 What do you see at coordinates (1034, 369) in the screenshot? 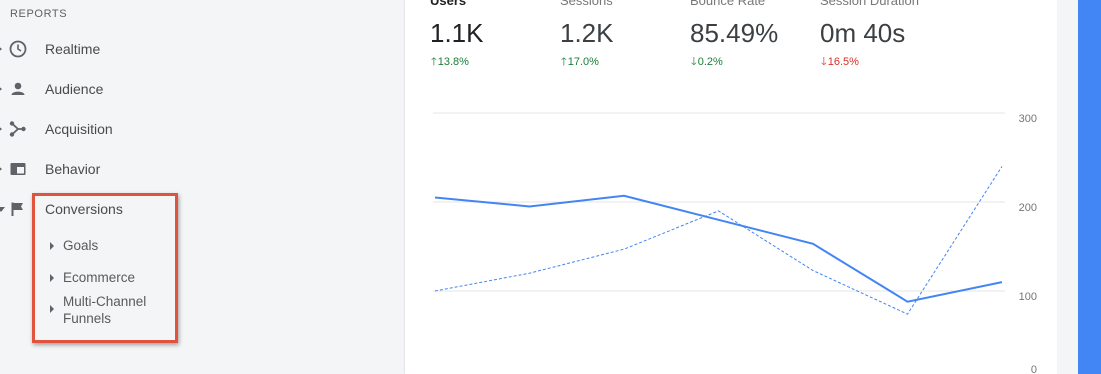
I see `y-tick-label: 0` at bounding box center [1034, 369].